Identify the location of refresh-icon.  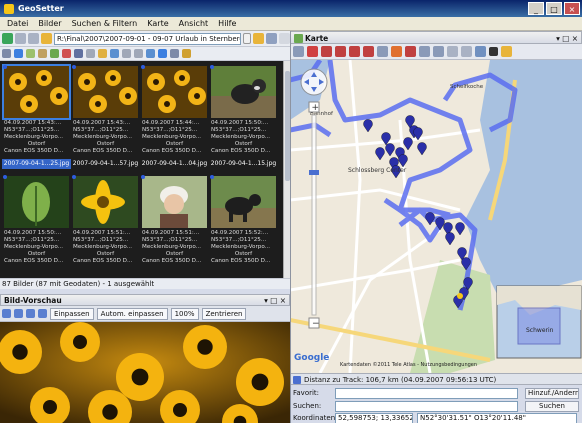
(271, 38).